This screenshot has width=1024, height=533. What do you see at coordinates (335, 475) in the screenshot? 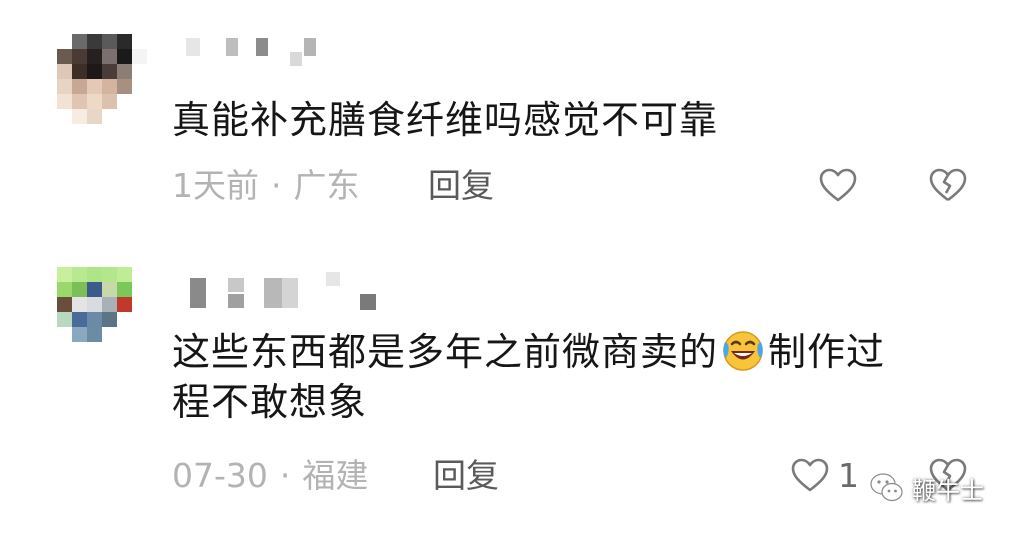
I see `comment-location: 福建` at bounding box center [335, 475].